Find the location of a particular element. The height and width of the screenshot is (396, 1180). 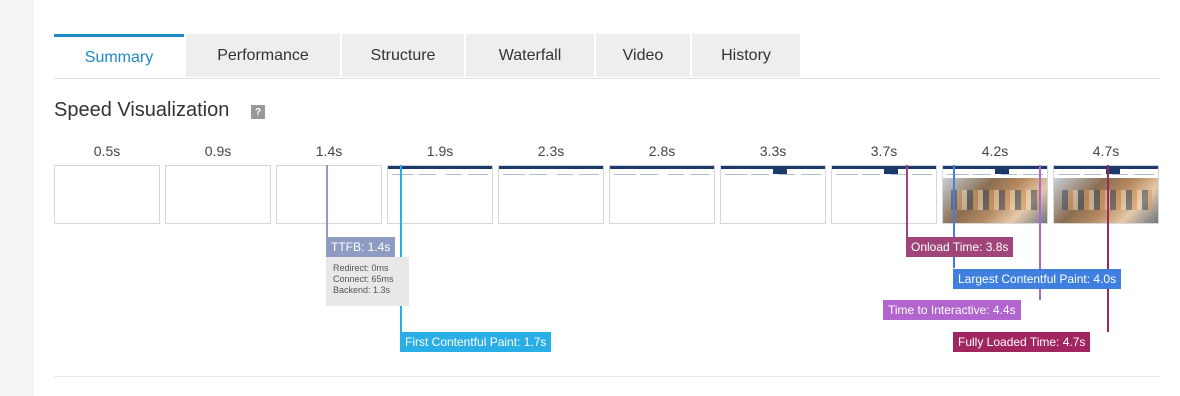

time-label: 0.5s is located at coordinates (107, 151).